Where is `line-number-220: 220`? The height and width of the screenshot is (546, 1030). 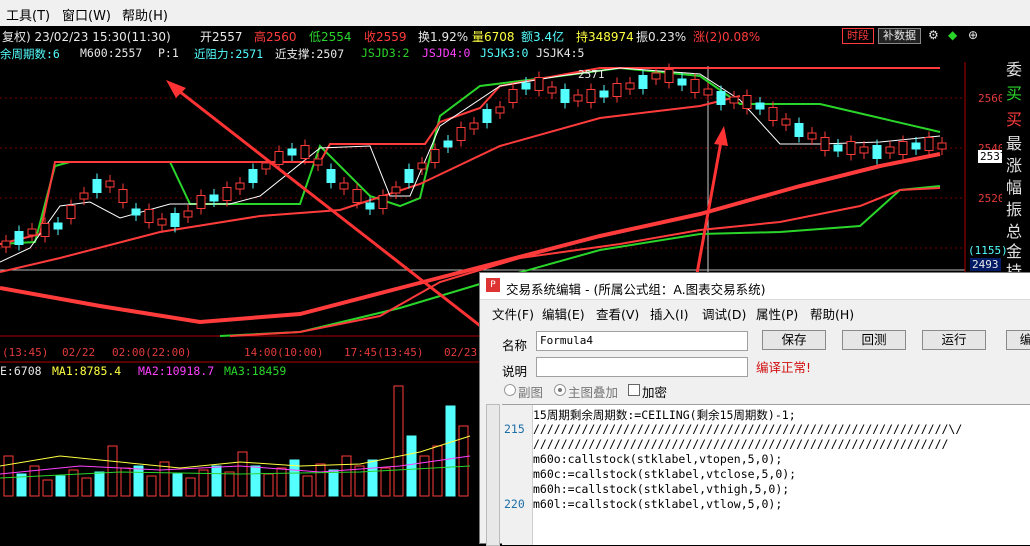 line-number-220: 220 is located at coordinates (514, 504).